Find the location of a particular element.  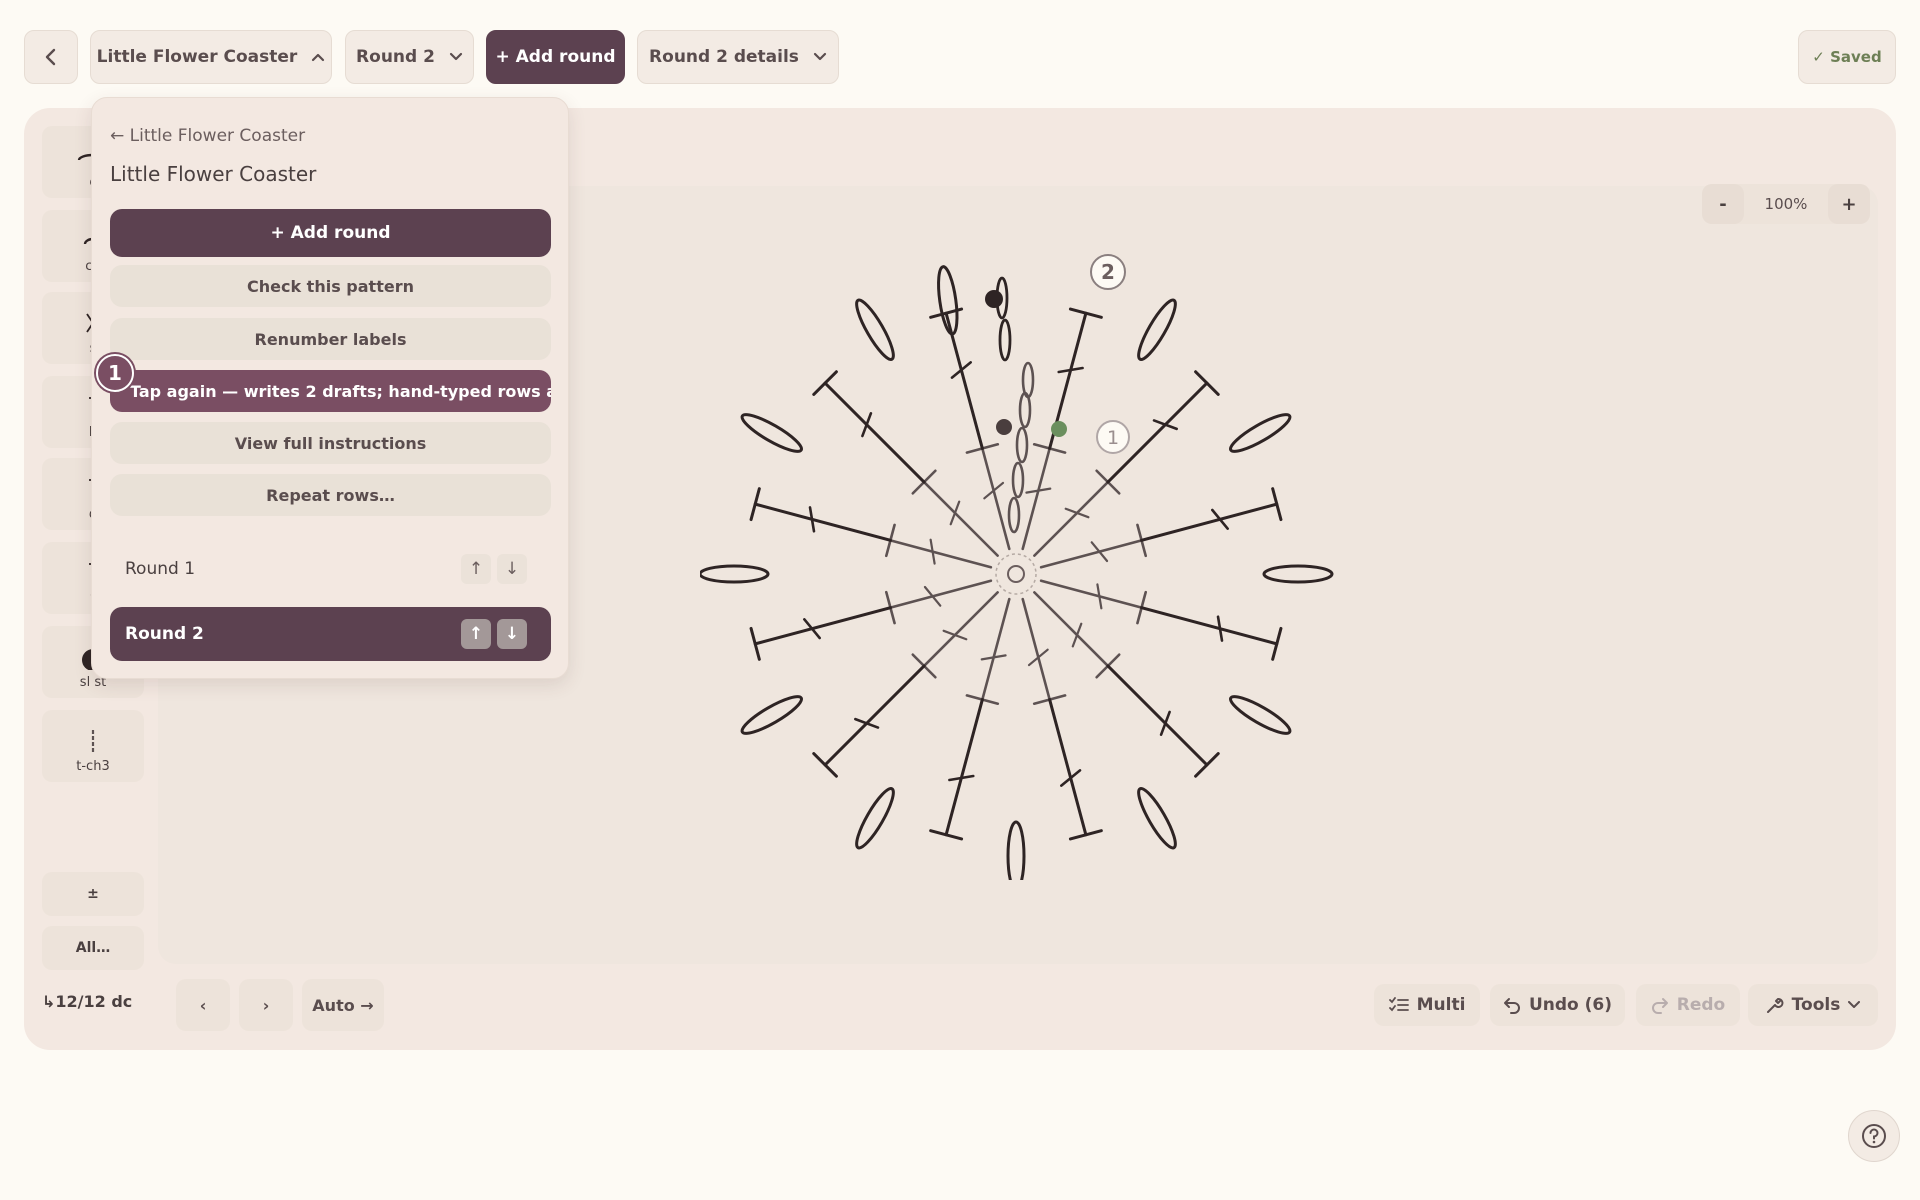

round-label-1: 1 is located at coordinates (1113, 437).